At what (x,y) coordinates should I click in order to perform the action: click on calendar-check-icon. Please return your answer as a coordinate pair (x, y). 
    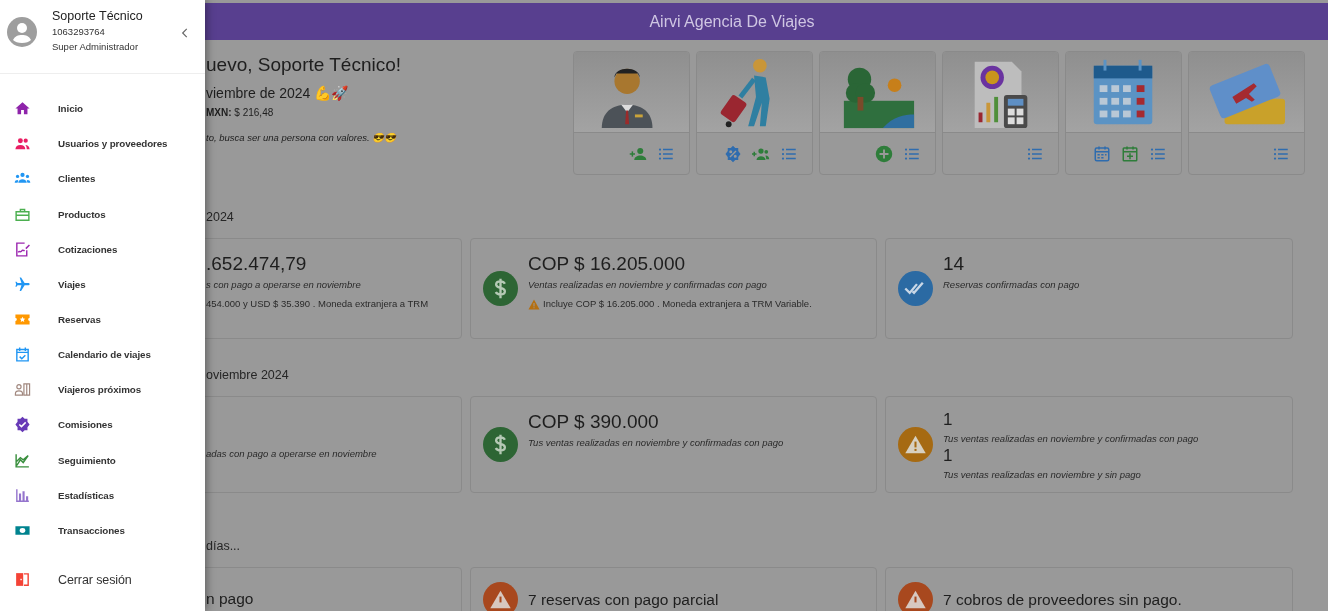
    Looking at the image, I should click on (22, 355).